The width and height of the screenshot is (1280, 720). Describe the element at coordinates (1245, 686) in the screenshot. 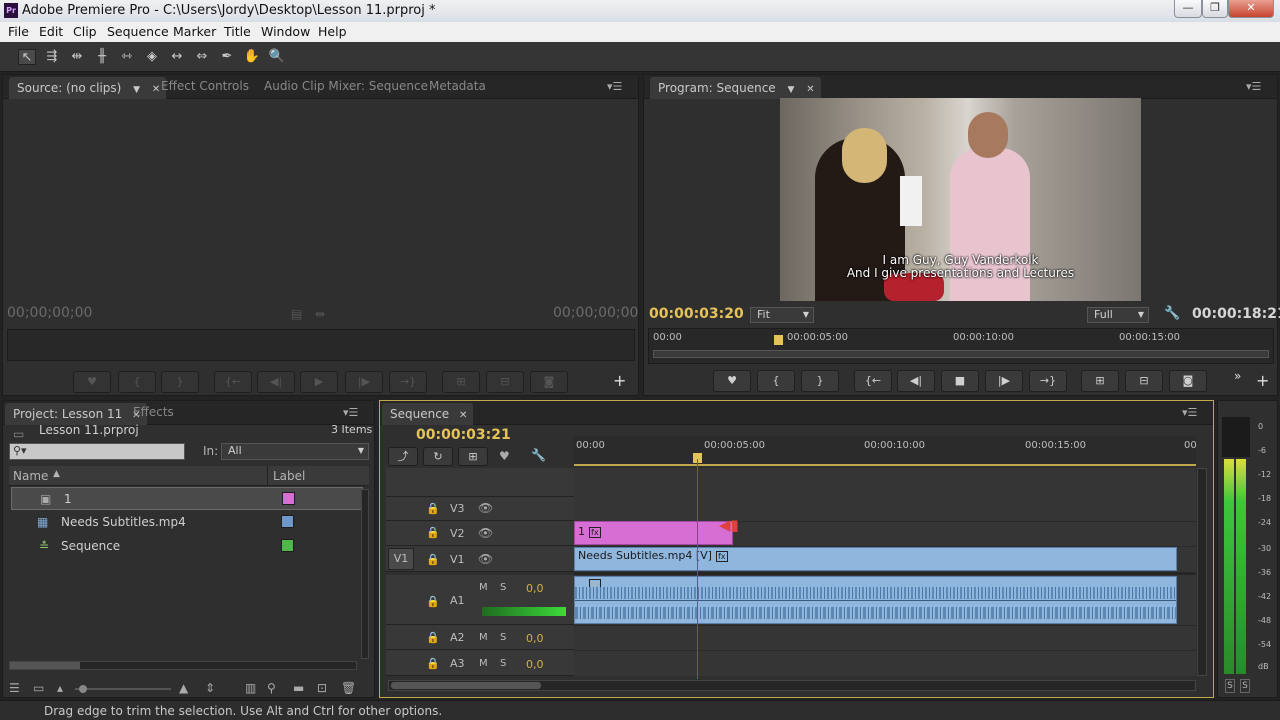

I see `solo-right-button: S` at that location.